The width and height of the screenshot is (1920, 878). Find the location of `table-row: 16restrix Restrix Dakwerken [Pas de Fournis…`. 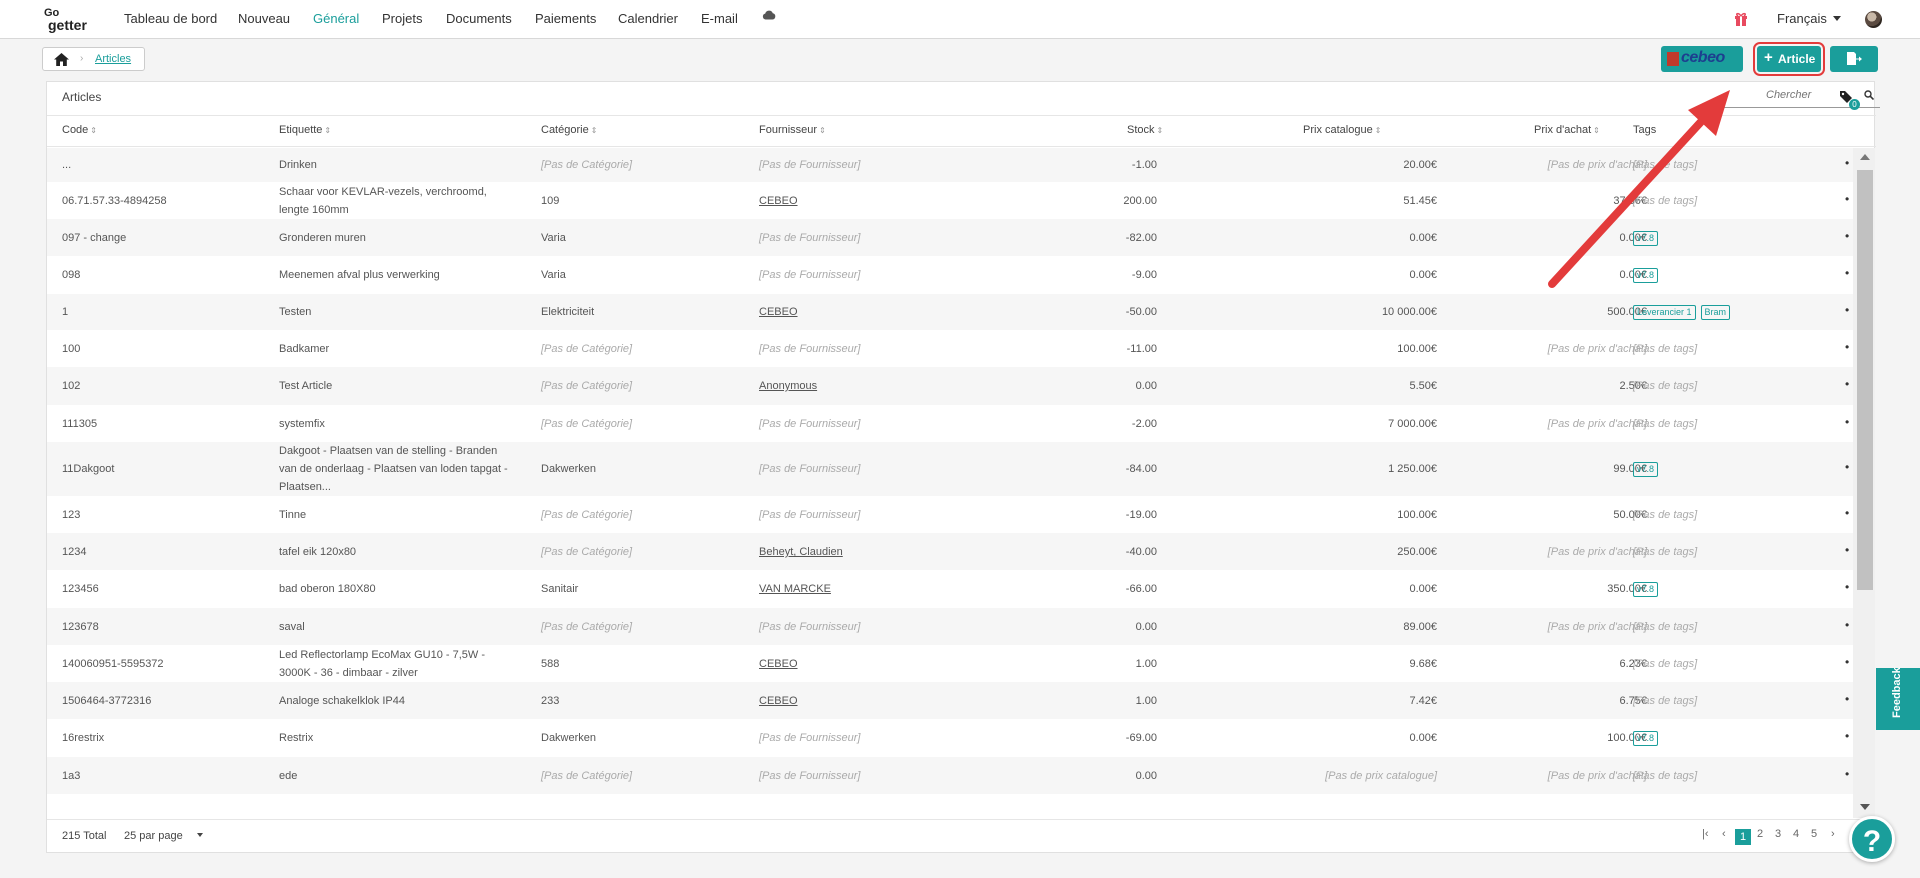

table-row: 16restrix Restrix Dakwerken [Pas de Fournis… is located at coordinates (950, 738).